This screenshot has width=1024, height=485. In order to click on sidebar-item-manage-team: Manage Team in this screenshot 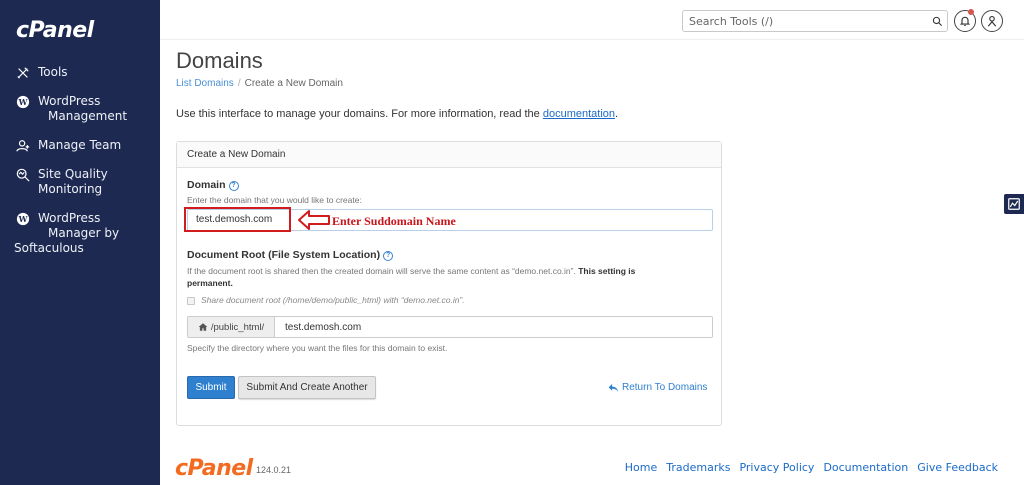, I will do `click(80, 145)`.